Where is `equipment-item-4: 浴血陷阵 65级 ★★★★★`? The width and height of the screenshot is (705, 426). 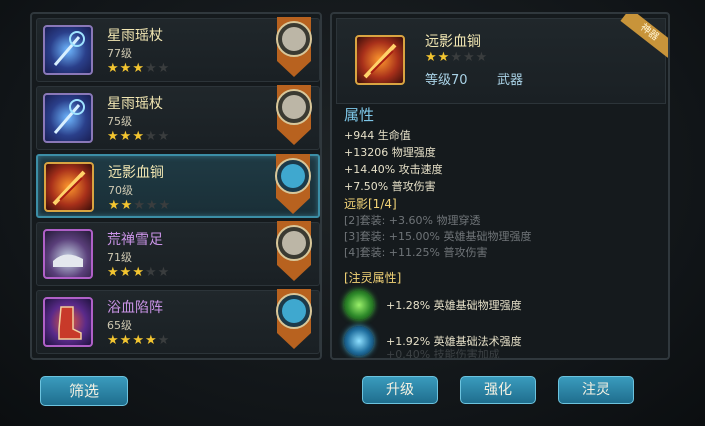
equipment-item-4: 浴血陷阵 65级 ★★★★★ is located at coordinates (178, 321).